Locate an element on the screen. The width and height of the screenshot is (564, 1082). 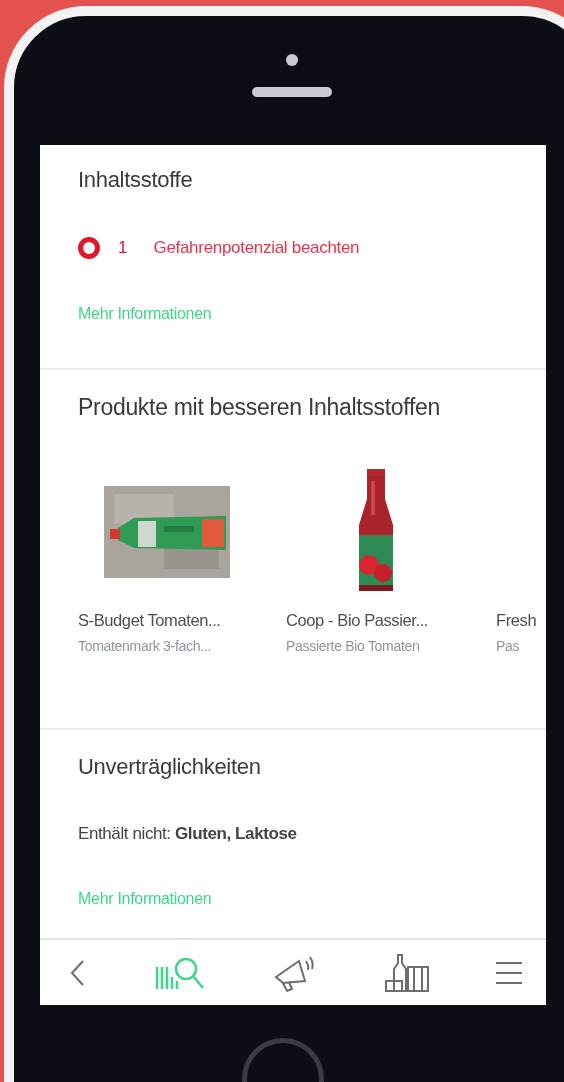
product-subtitle: Passierte Bio Tomaten is located at coordinates (353, 646).